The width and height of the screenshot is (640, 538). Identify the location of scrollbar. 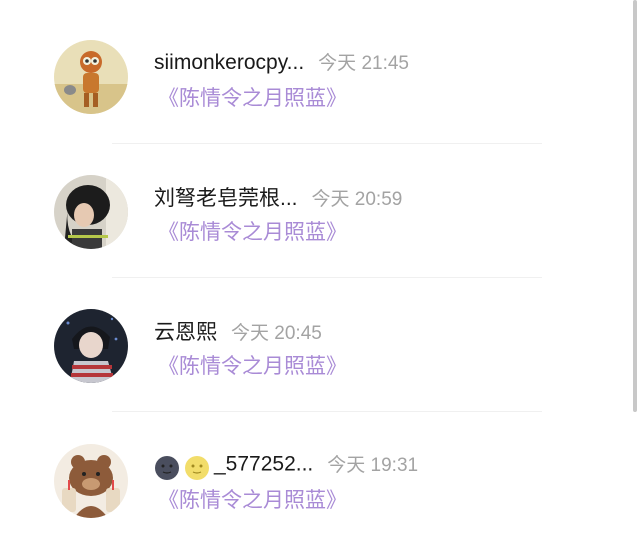
(635, 206).